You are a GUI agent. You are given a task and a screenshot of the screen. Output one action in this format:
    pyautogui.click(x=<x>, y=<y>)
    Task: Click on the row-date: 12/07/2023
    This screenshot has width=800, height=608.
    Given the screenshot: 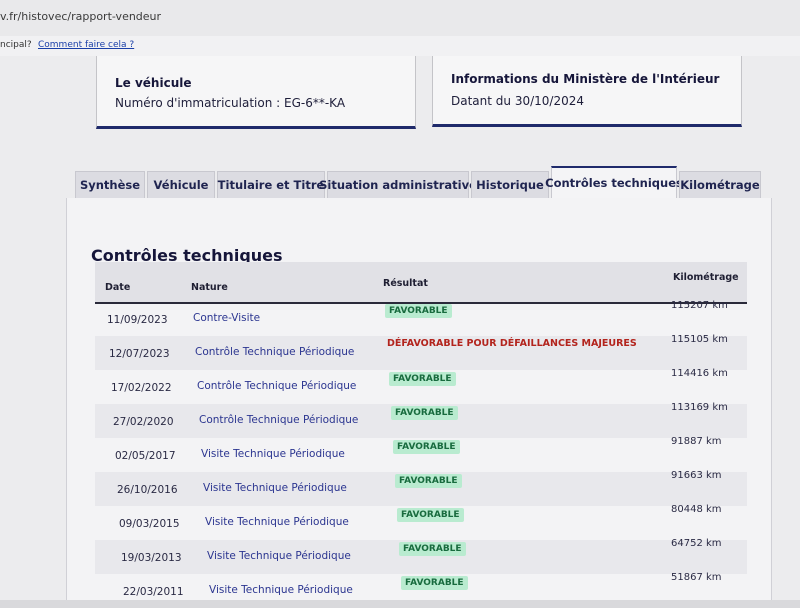 What is the action you would take?
    pyautogui.click(x=139, y=354)
    